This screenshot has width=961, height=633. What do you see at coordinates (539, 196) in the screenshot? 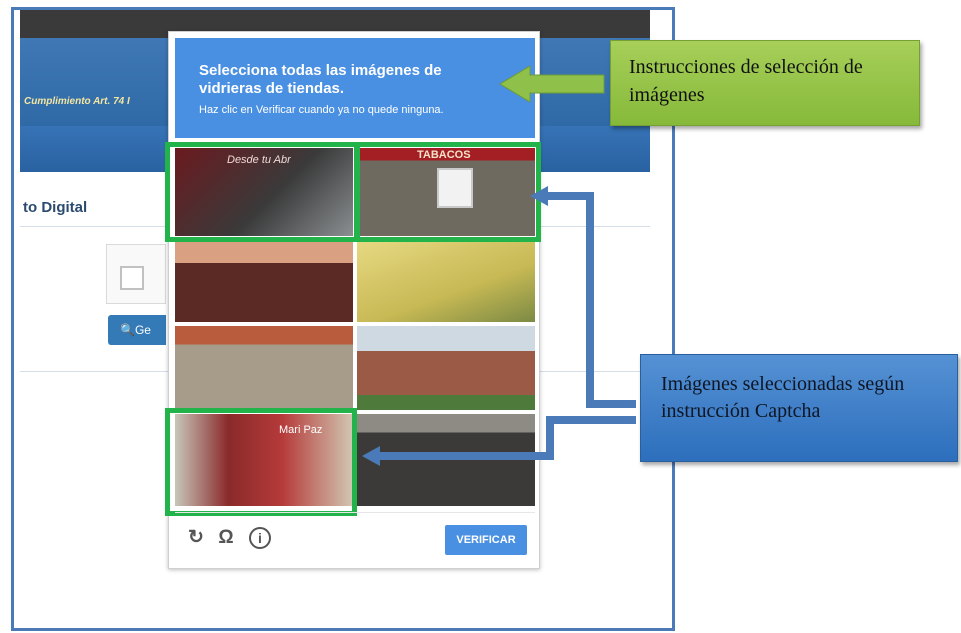
I see `selection-arrow-upper-head` at bounding box center [539, 196].